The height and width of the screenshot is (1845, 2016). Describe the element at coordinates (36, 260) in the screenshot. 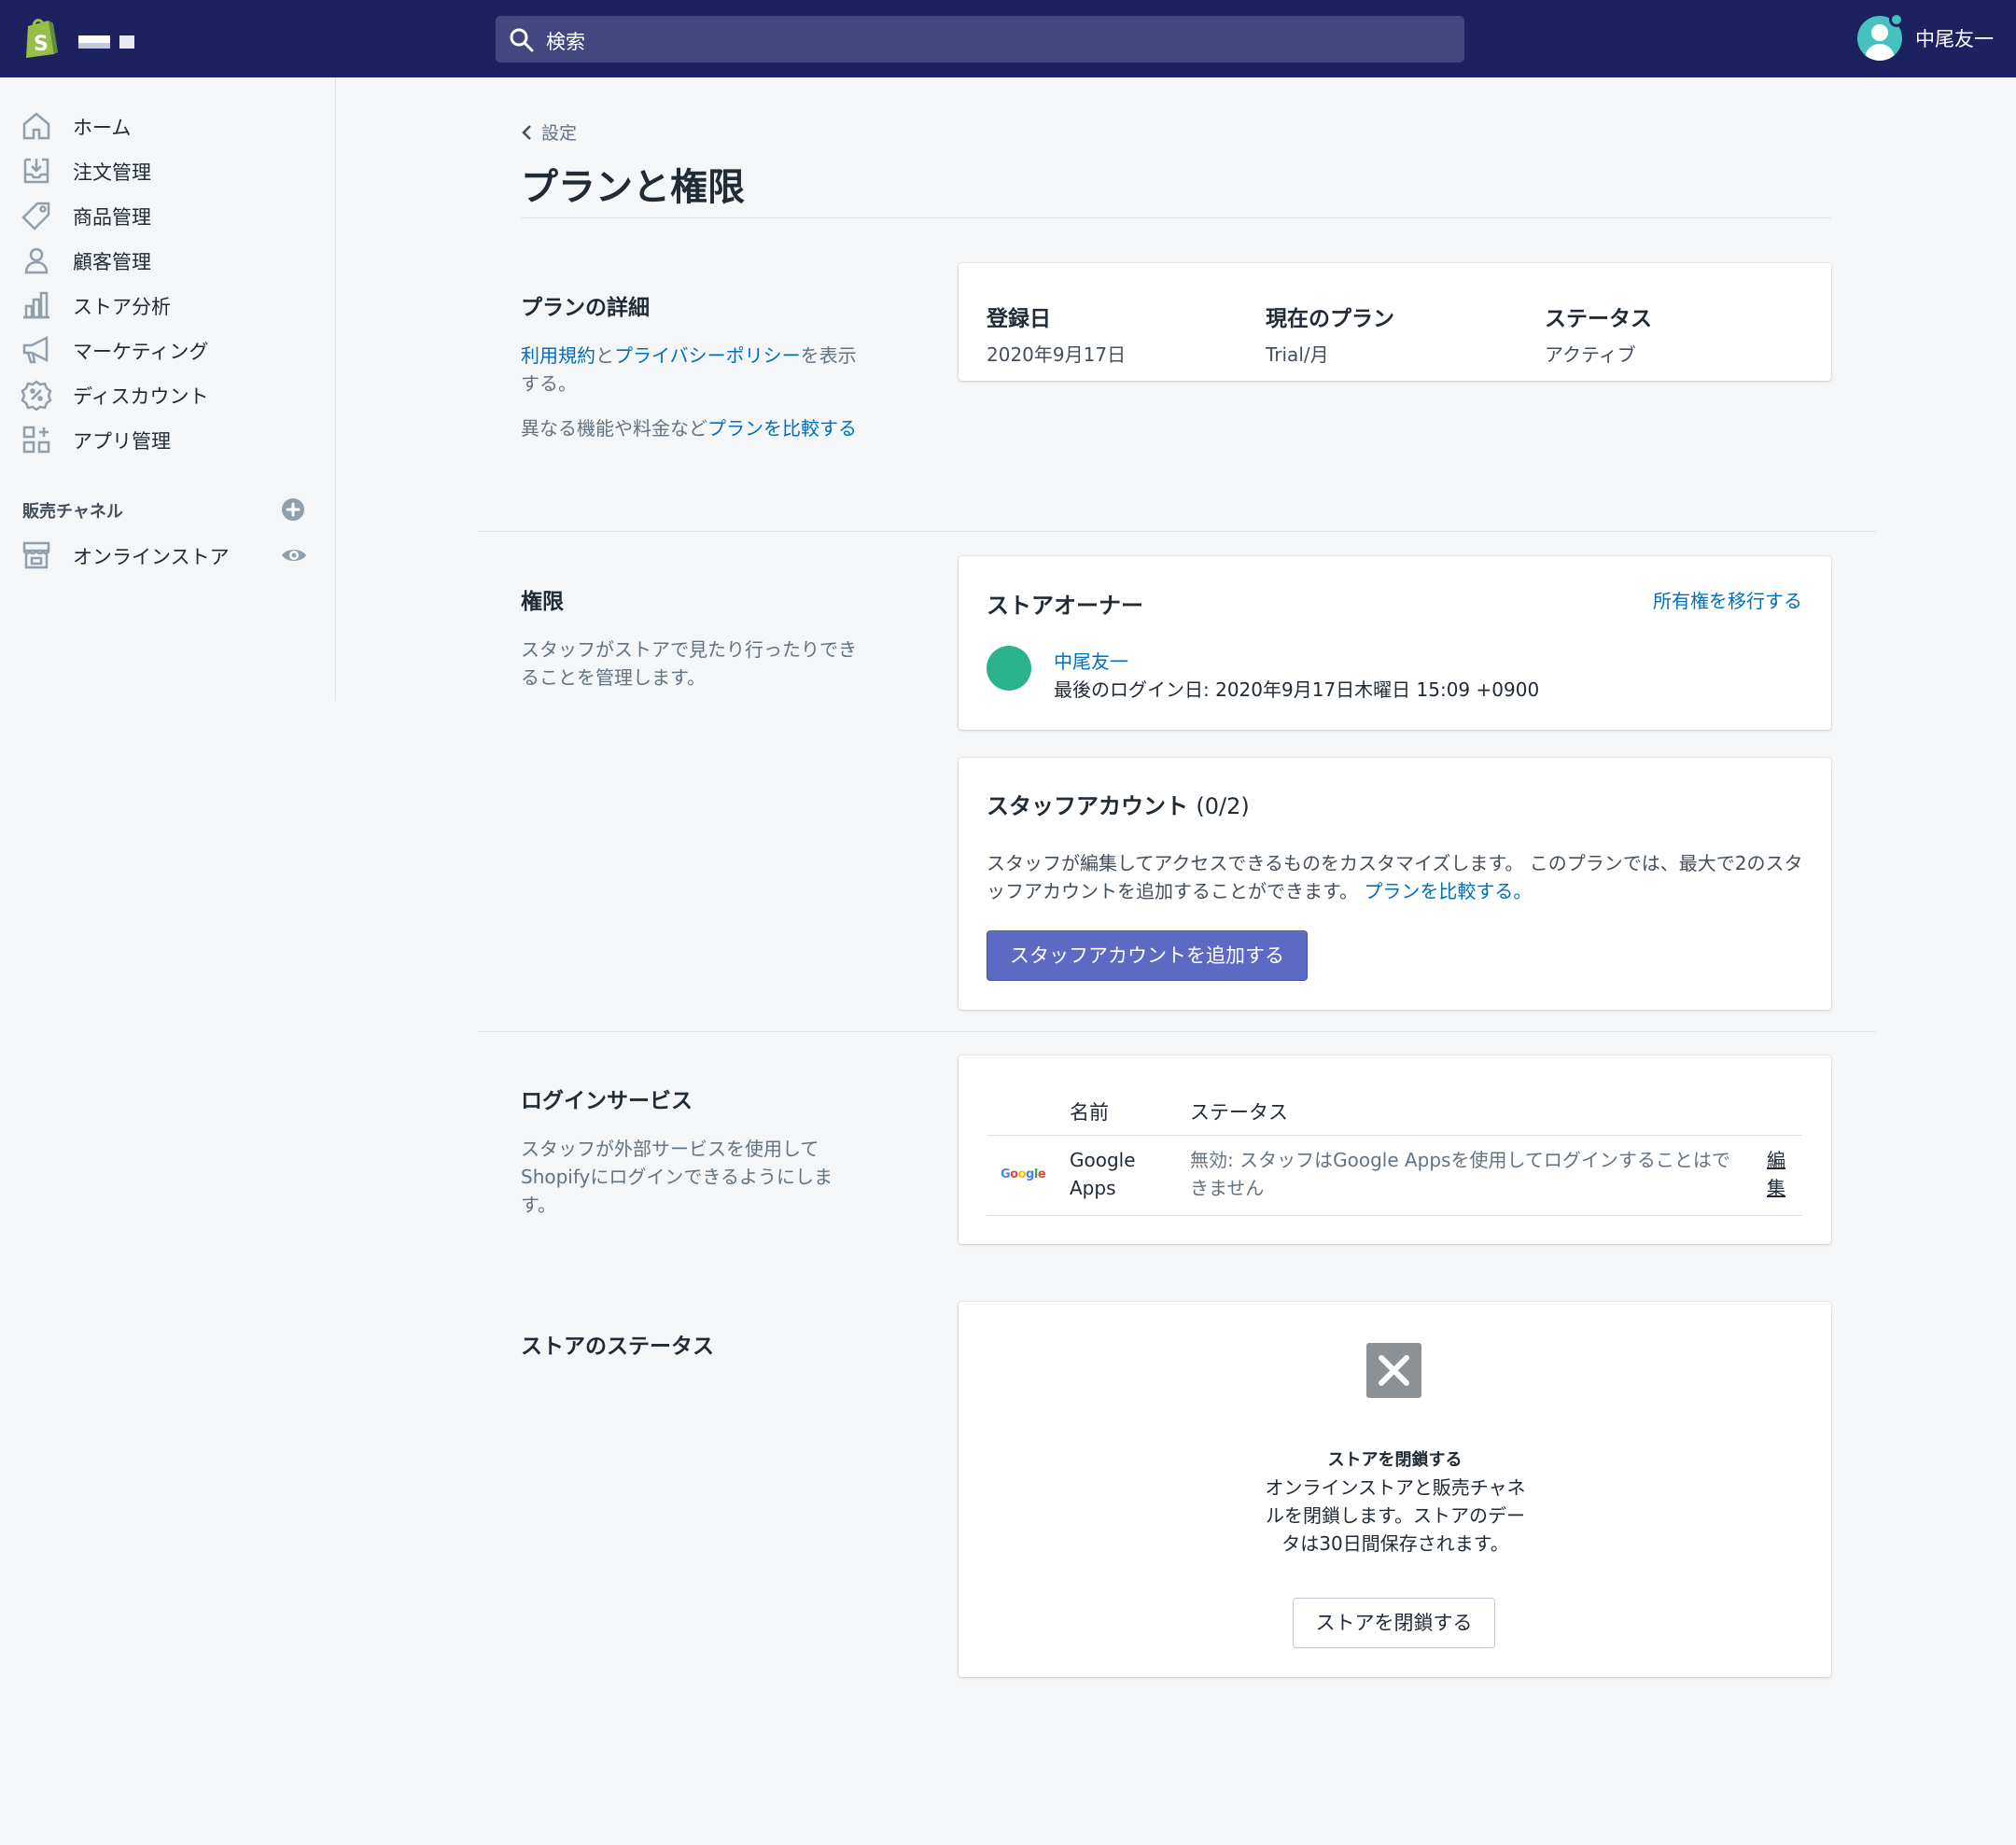

I see `person-icon` at that location.